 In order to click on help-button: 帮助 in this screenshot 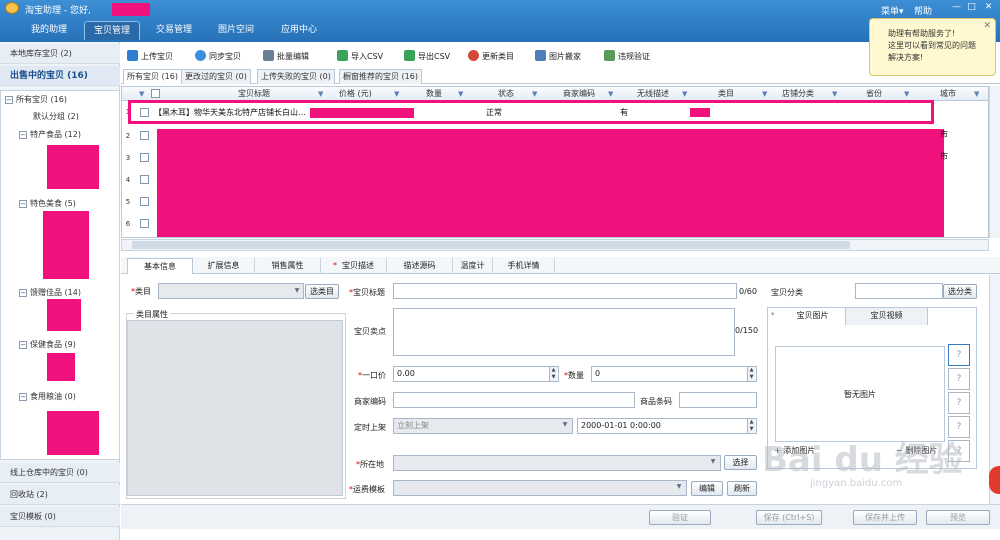, I will do `click(923, 10)`.